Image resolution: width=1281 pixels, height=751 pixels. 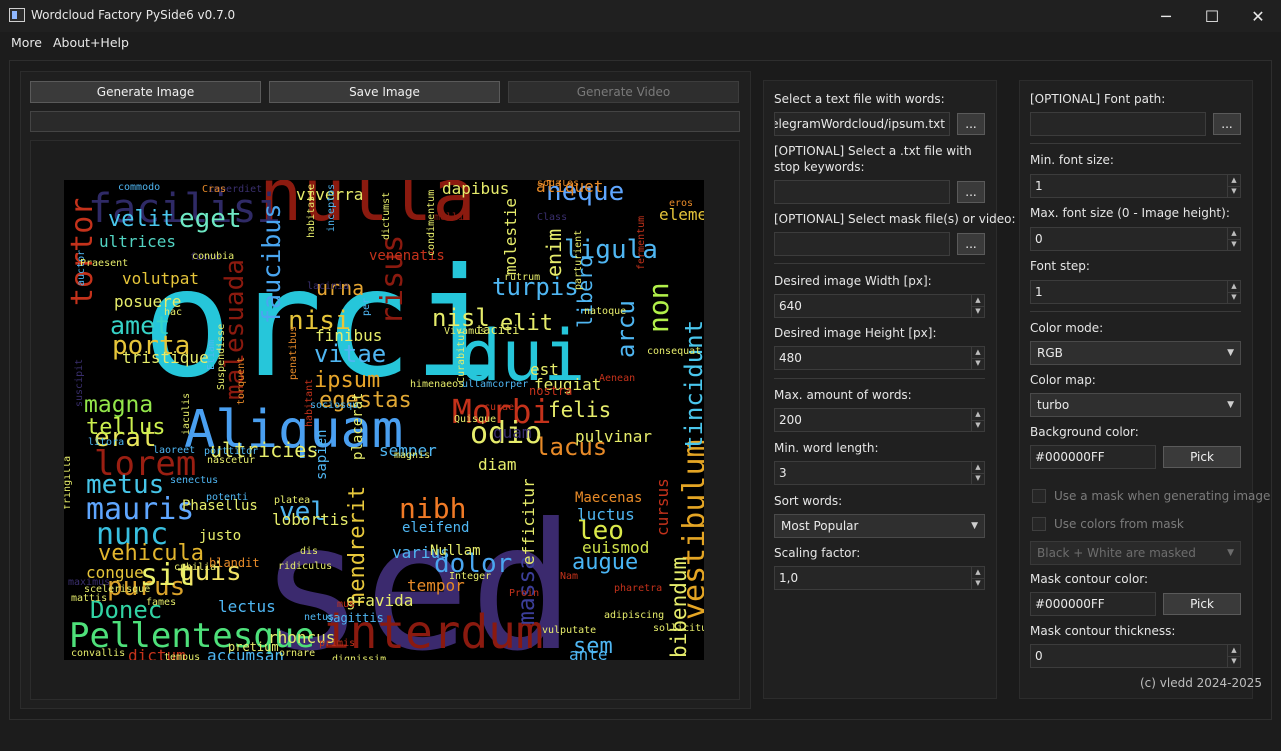 I want to click on mask-contour-color-pick-button: Pick, so click(x=1202, y=604).